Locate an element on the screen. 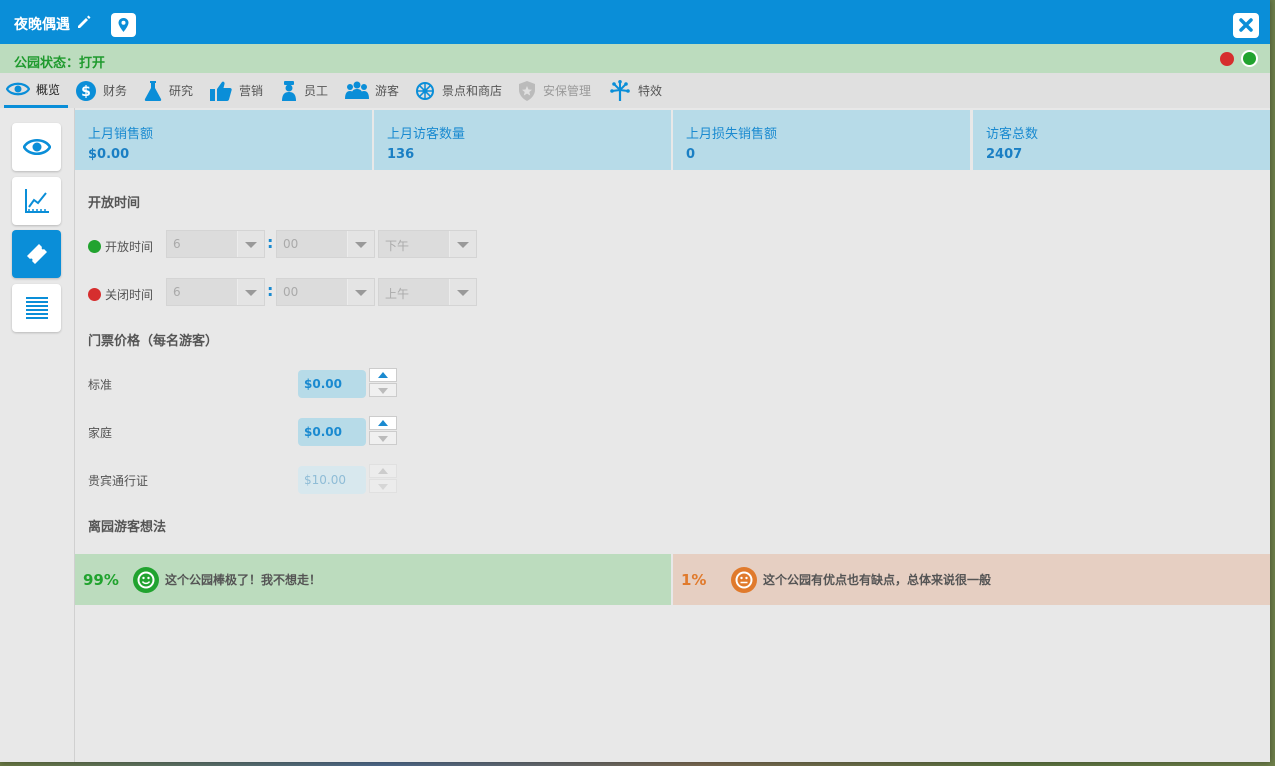 The width and height of the screenshot is (1275, 766). vip-price-stepper is located at coordinates (383, 479).